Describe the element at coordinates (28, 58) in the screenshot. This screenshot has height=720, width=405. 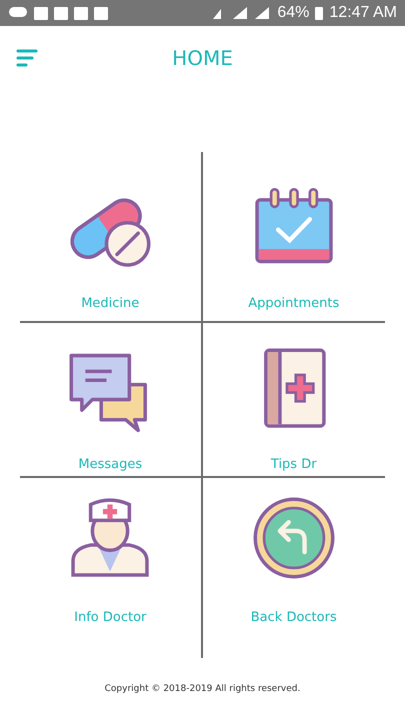
I see `menu-icon` at that location.